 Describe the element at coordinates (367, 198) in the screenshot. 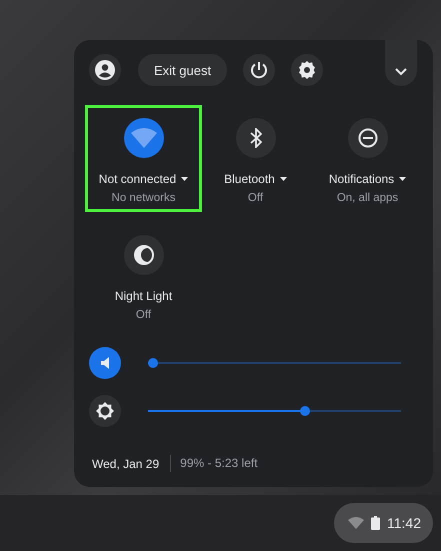

I see `tile-status: On, all apps` at that location.